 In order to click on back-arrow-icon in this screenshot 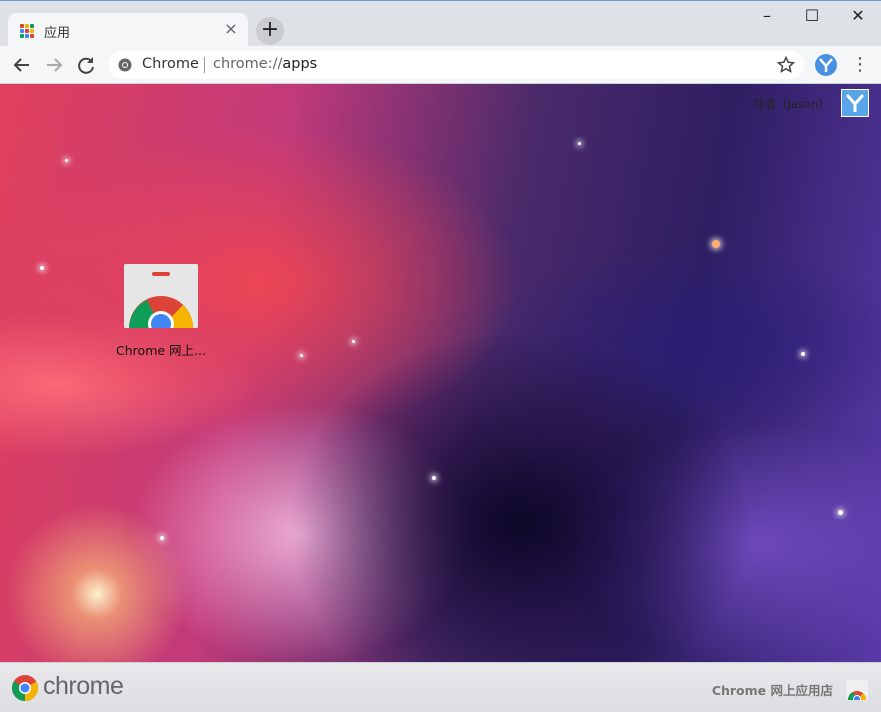, I will do `click(21, 65)`.